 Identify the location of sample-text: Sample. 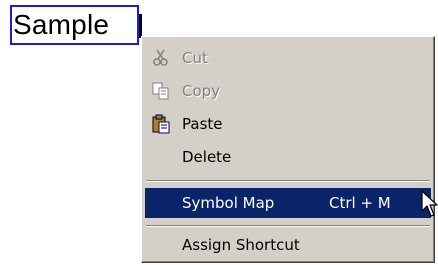
(61, 24).